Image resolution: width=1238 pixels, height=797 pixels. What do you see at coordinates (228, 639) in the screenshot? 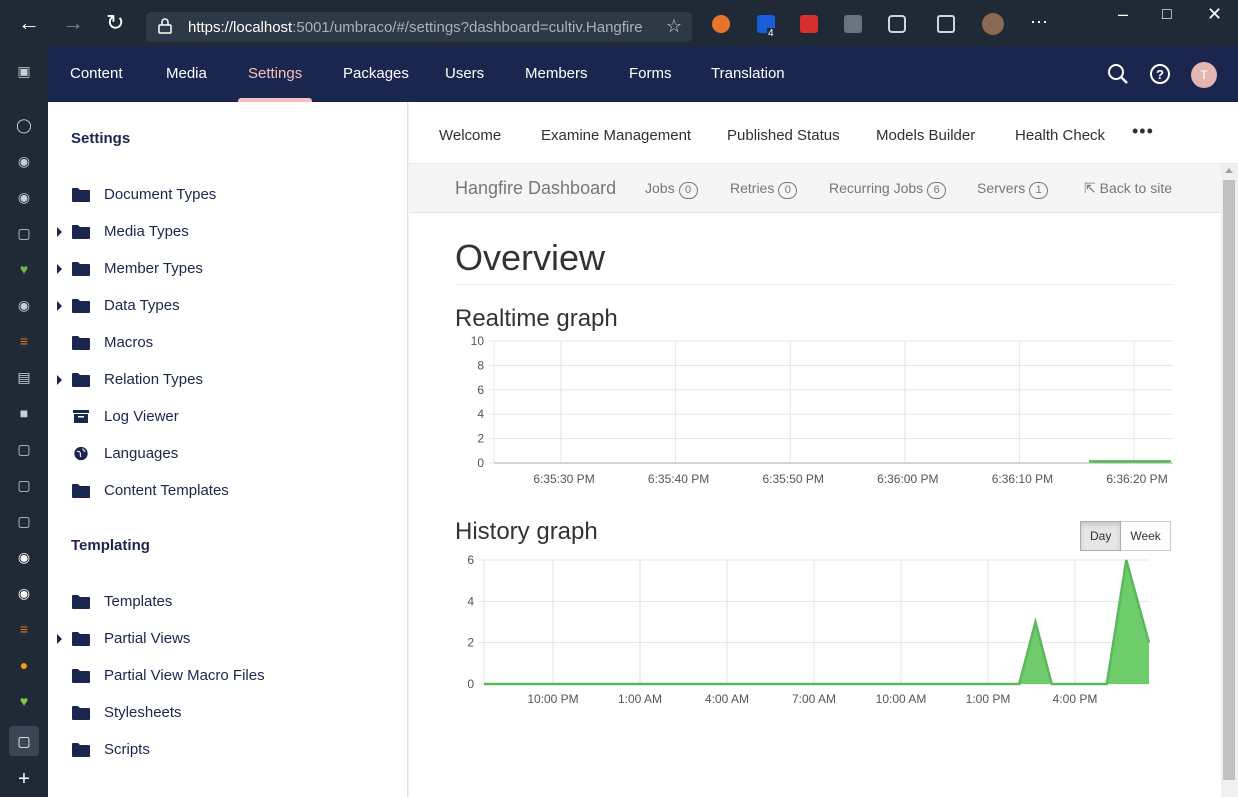
I see `tree-item: Partial Views` at bounding box center [228, 639].